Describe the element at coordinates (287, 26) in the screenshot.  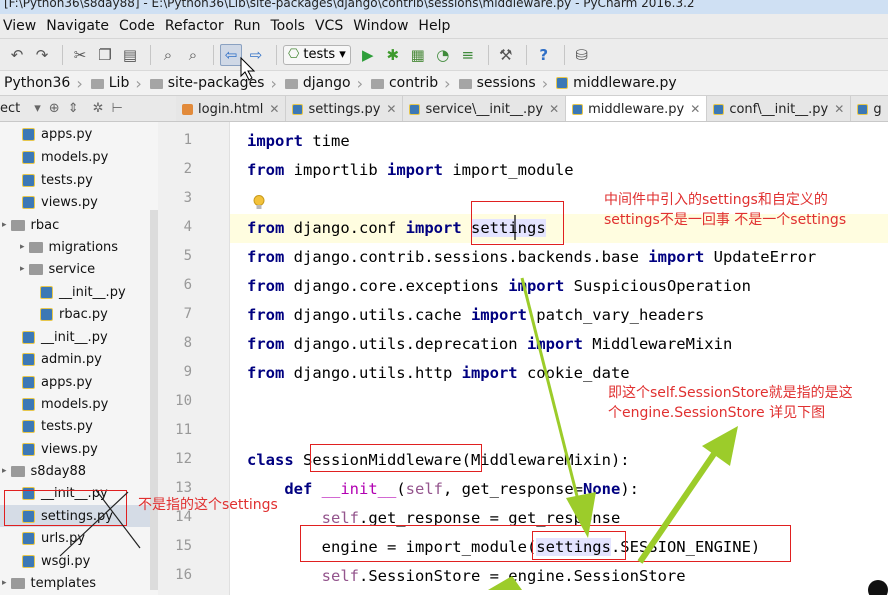
I see `menu-item-tools: Tools` at that location.